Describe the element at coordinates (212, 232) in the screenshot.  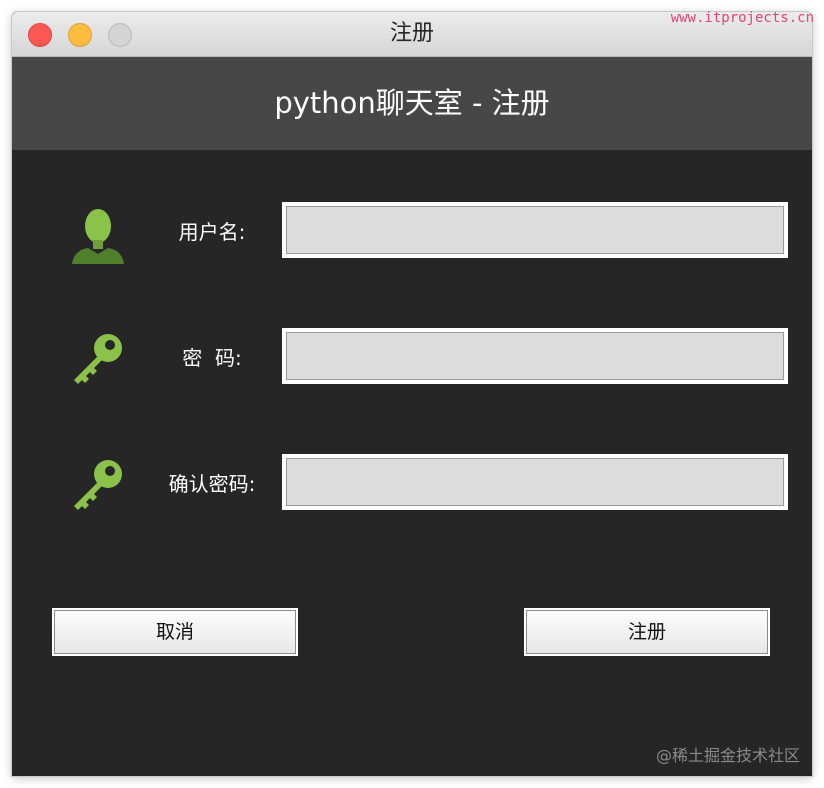
I see `username-label: 用户名:` at that location.